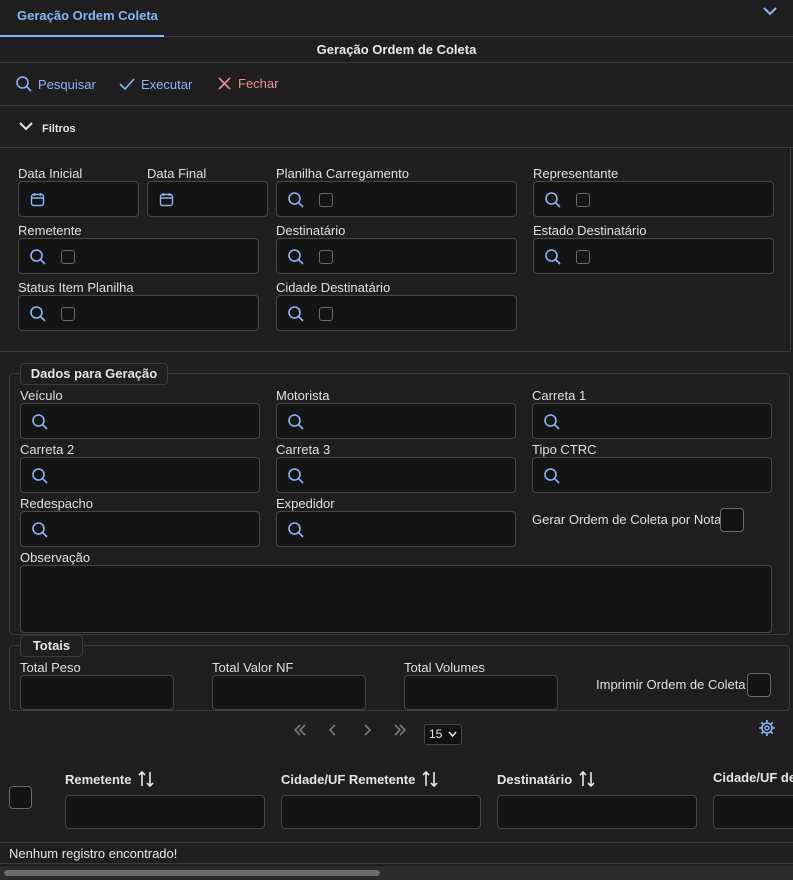 This screenshot has height=880, width=793. Describe the element at coordinates (55, 84) in the screenshot. I see `search-button: Pesquisar` at that location.